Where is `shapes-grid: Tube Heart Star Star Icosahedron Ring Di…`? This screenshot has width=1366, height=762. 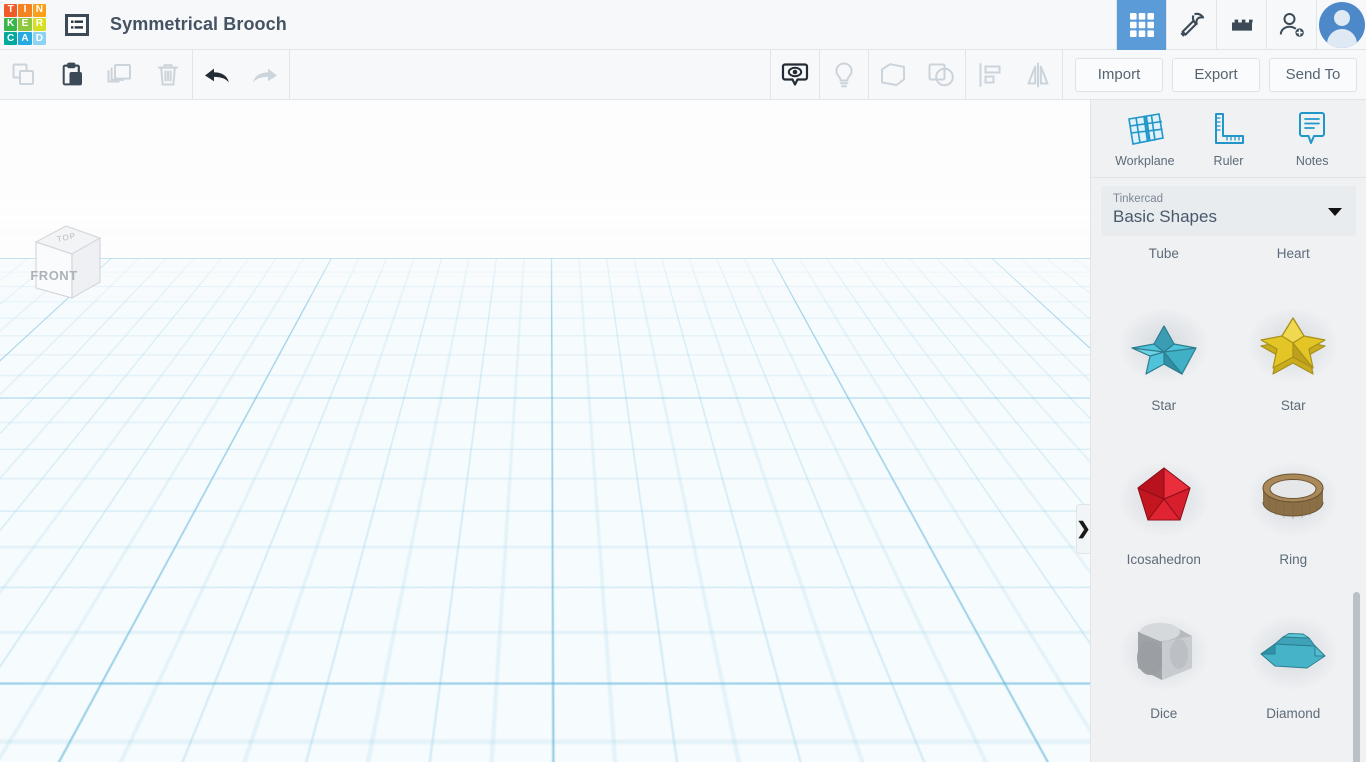
shapes-grid: Tube Heart Star Star Icosahedron Ring Di… is located at coordinates (1228, 494).